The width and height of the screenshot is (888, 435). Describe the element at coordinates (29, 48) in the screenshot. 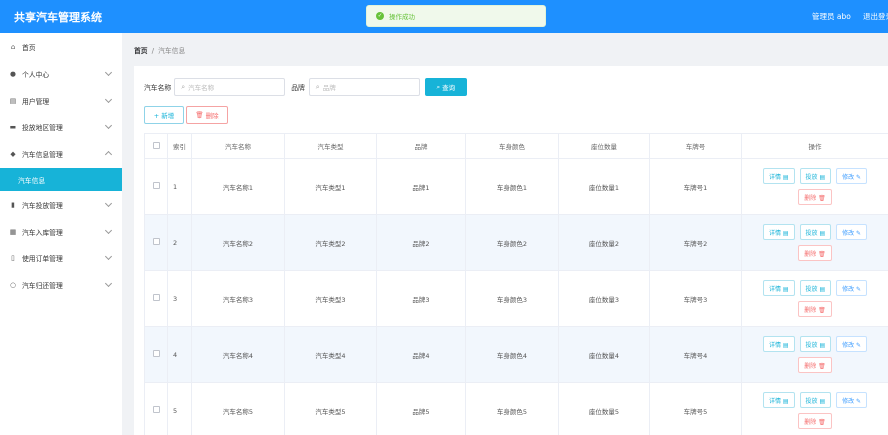

I see `sidebar-item-label: 首页` at that location.